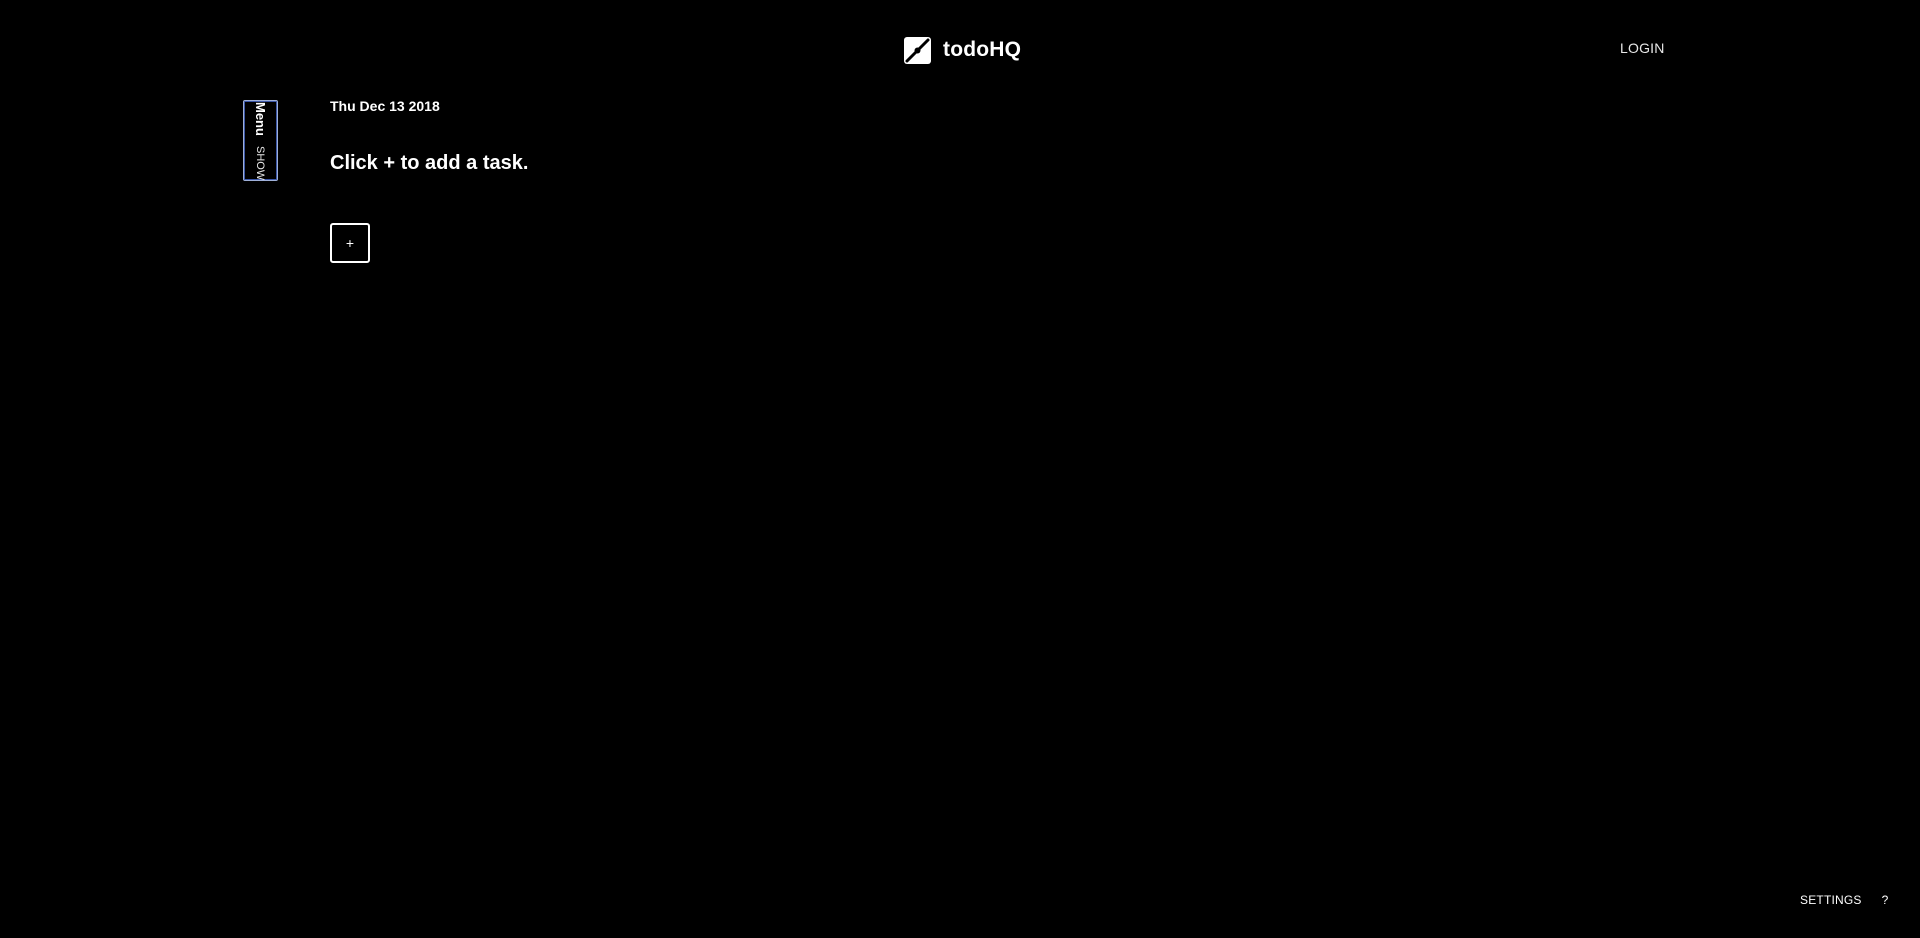 This screenshot has width=1920, height=938. I want to click on brand: todoHQ, so click(962, 50).